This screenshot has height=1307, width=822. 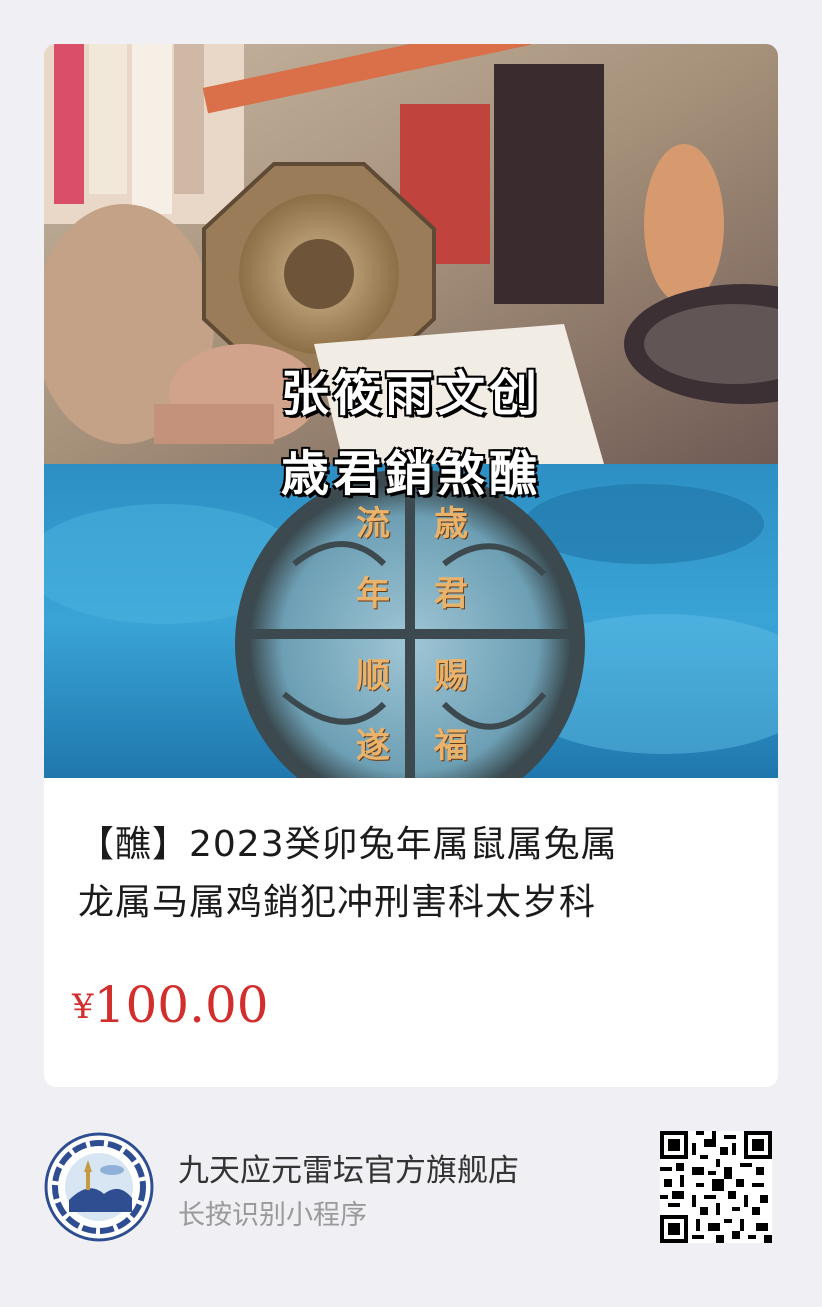 I want to click on product-title-line1: 【醮】2023癸卯兔年属鼠属兔属, so click(x=348, y=844).